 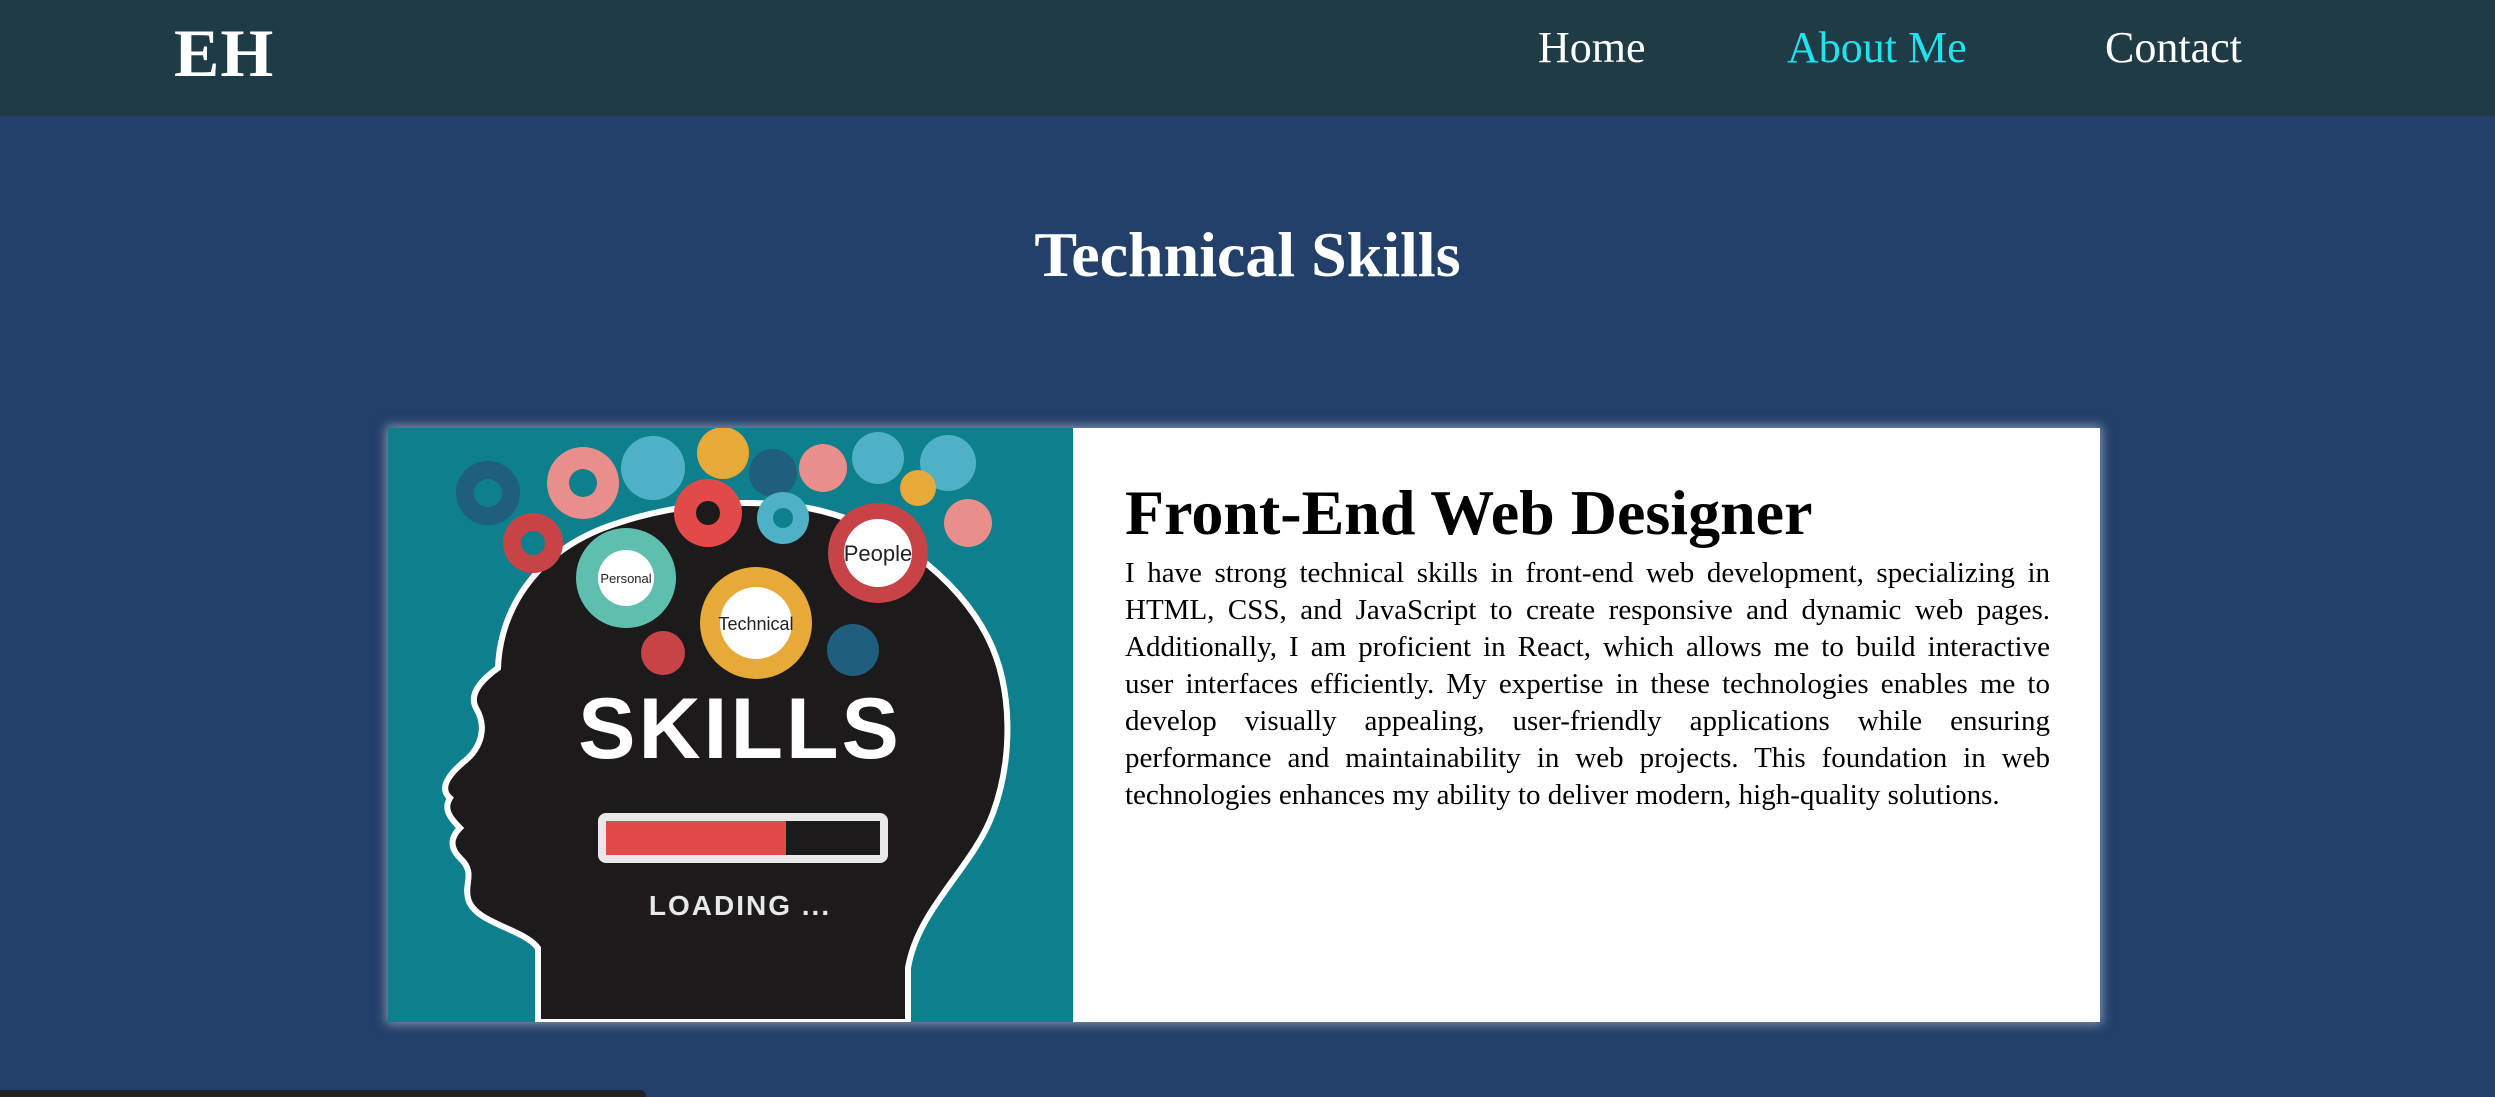 What do you see at coordinates (2173, 47) in the screenshot?
I see `nav-link-contact: Contact` at bounding box center [2173, 47].